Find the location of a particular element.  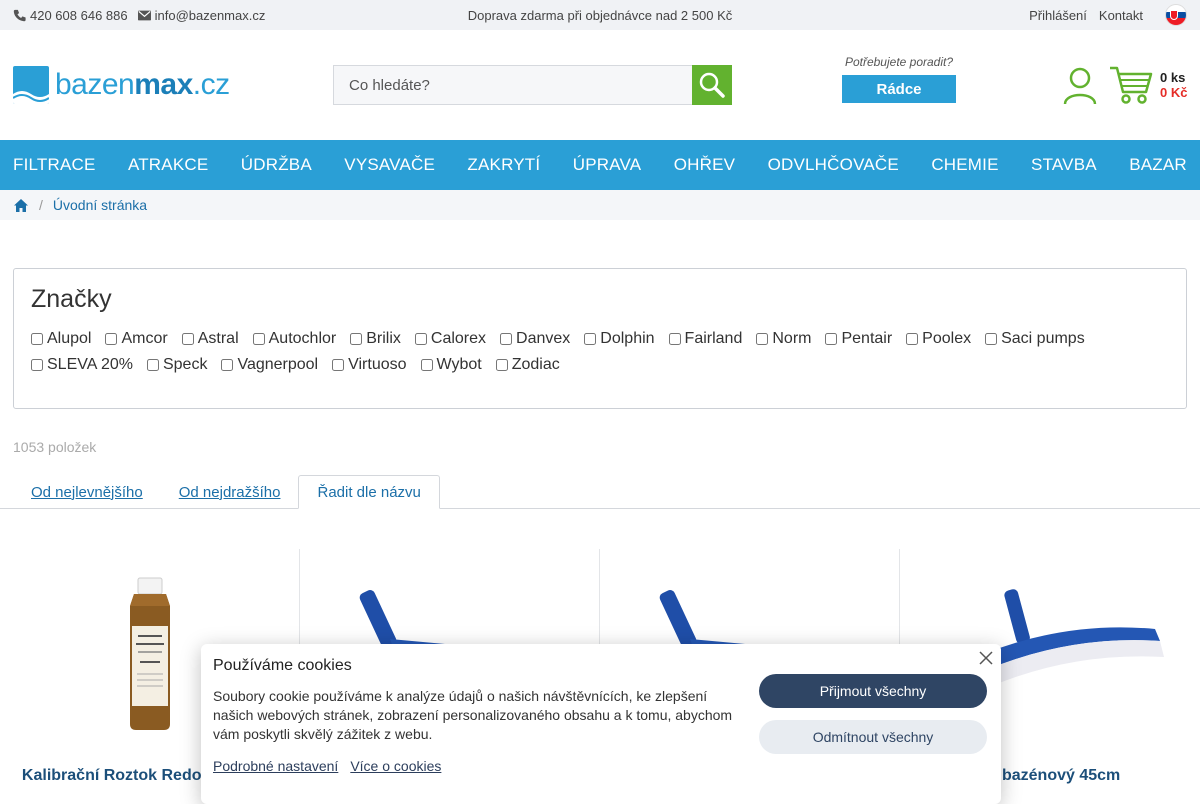

breadcrumb-home-link: Úvodní stránka is located at coordinates (100, 205).